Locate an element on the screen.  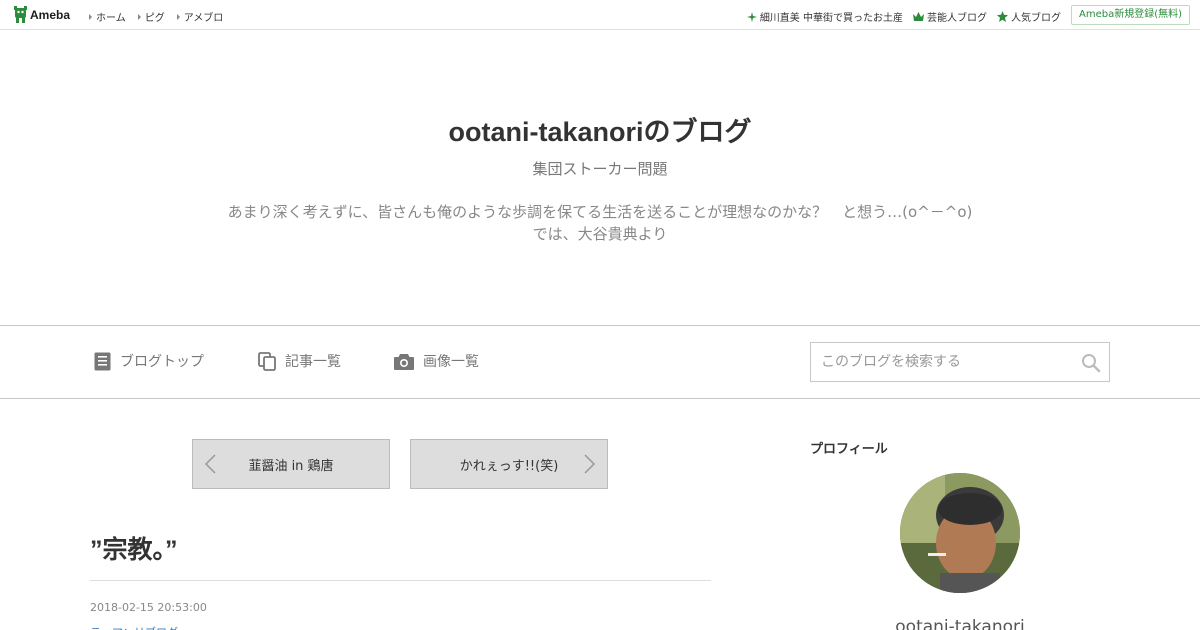
article-list-label: 記事一覧 is located at coordinates (313, 362).